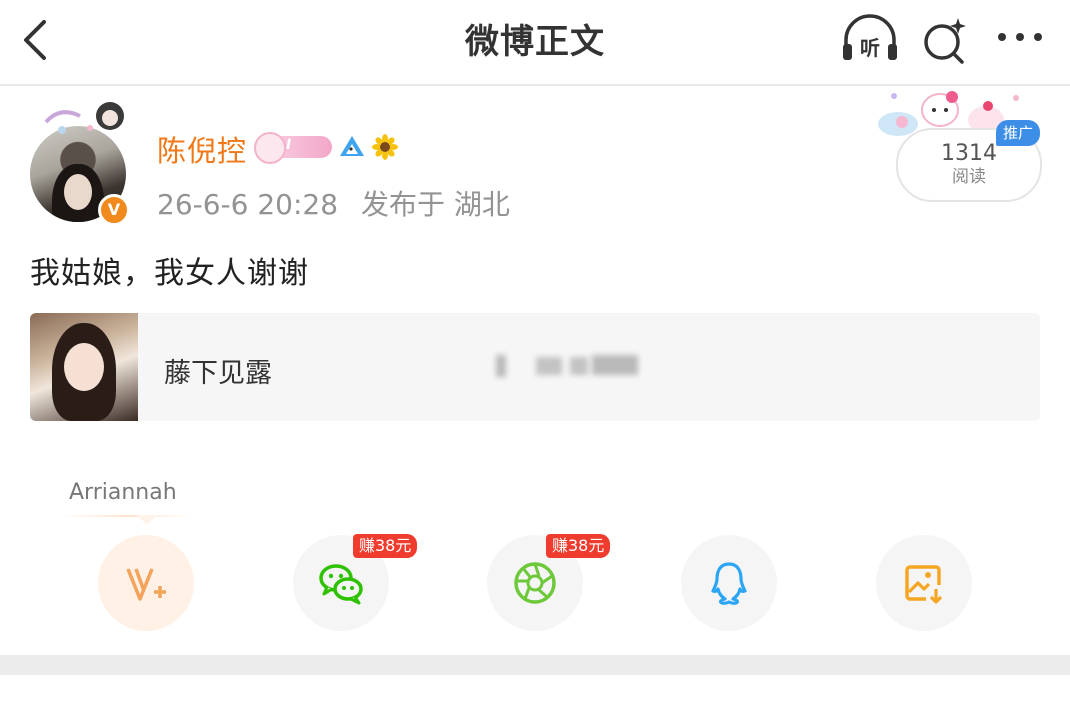 This screenshot has width=1070, height=706. Describe the element at coordinates (969, 177) in the screenshot. I see `read-count-label: 阅读` at that location.